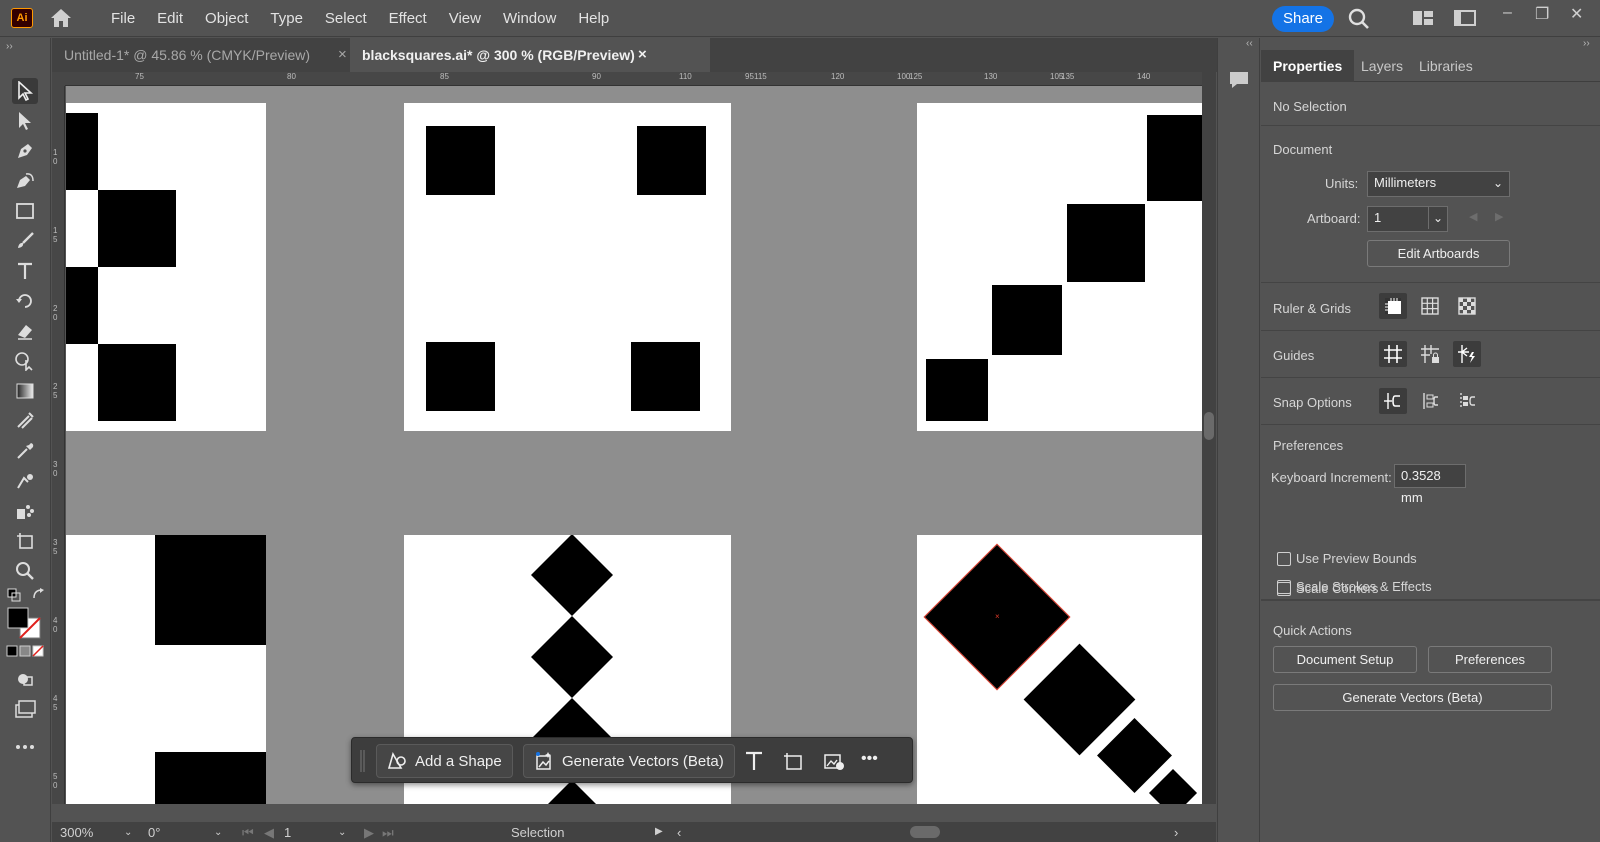 The height and width of the screenshot is (842, 1600). I want to click on collapse-dock-icon: ‹‹, so click(1249, 43).